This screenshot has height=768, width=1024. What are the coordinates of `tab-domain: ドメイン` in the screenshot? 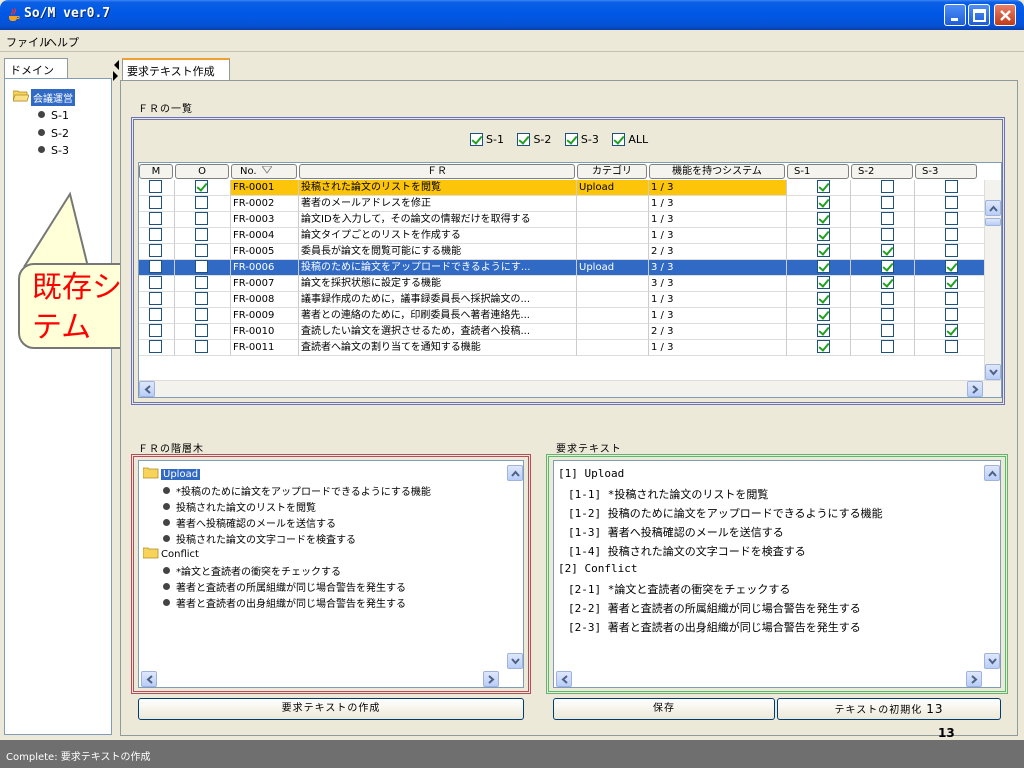 It's located at (36, 68).